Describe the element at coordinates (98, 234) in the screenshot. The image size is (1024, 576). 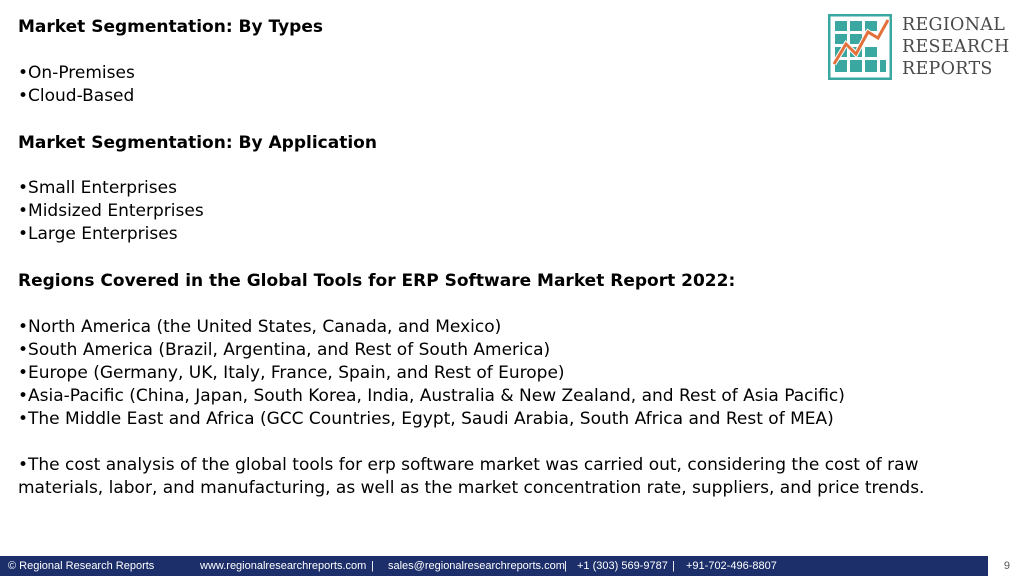
I see `list-item: •Large Enterprises` at that location.